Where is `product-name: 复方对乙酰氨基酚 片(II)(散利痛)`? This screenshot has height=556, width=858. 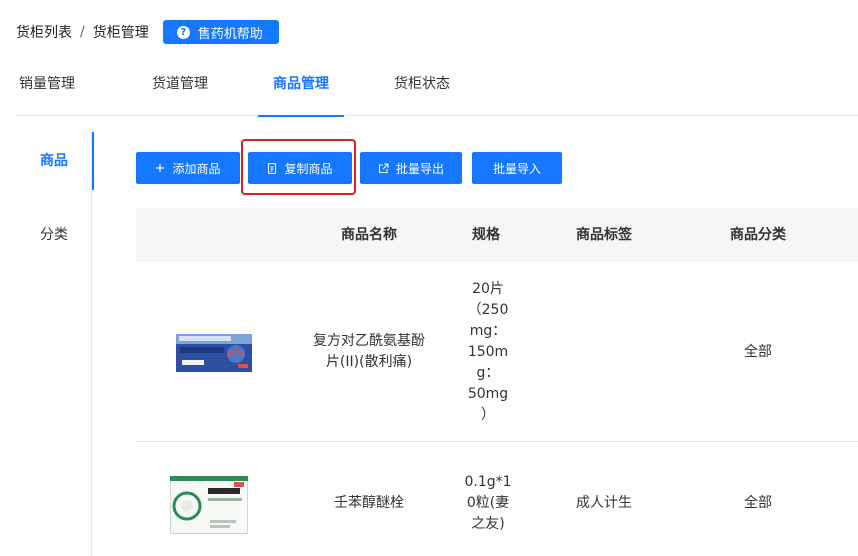
product-name: 复方对乙酰氨基酚 片(II)(散利痛) is located at coordinates (369, 351).